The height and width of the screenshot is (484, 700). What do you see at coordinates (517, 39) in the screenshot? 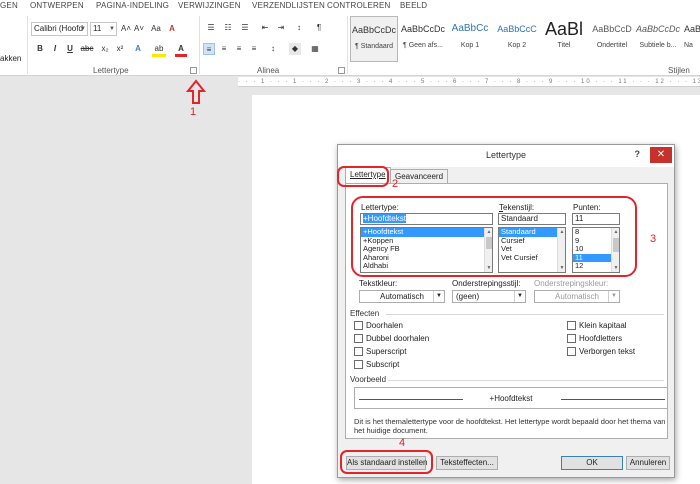
I see `style-kop-2: AaBbCcC Kop 2` at bounding box center [517, 39].